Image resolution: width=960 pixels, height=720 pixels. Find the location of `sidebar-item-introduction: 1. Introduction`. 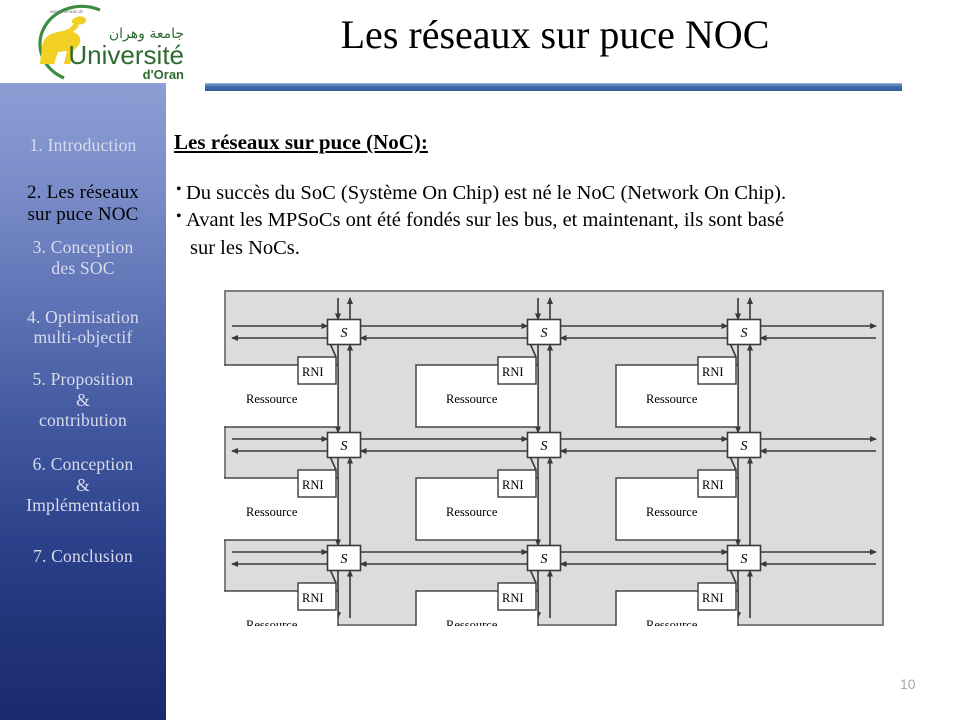

sidebar-item-introduction: 1. Introduction is located at coordinates (83, 145).